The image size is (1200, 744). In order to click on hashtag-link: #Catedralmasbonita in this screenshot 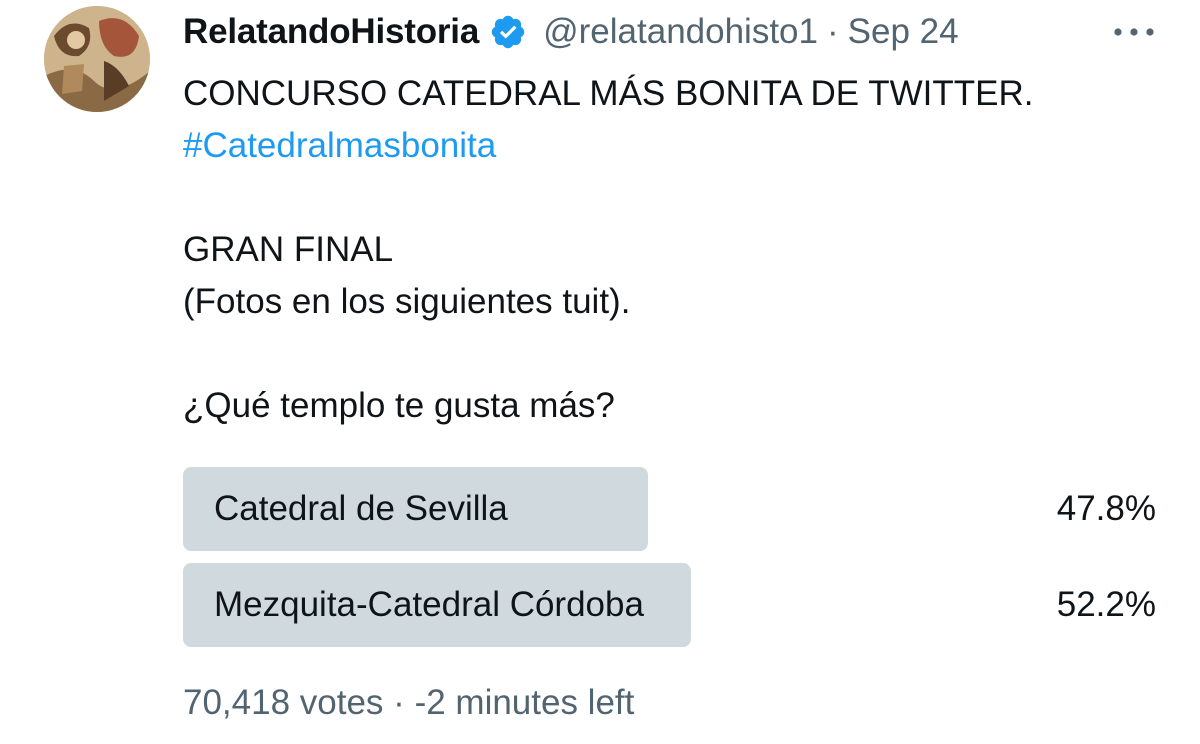, I will do `click(339, 145)`.